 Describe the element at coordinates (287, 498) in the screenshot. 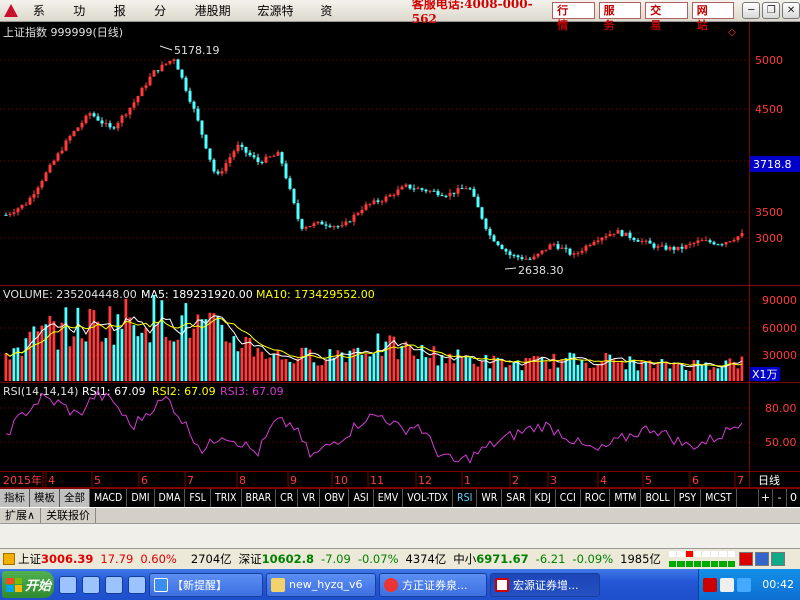

I see `tab-cr: CR` at that location.